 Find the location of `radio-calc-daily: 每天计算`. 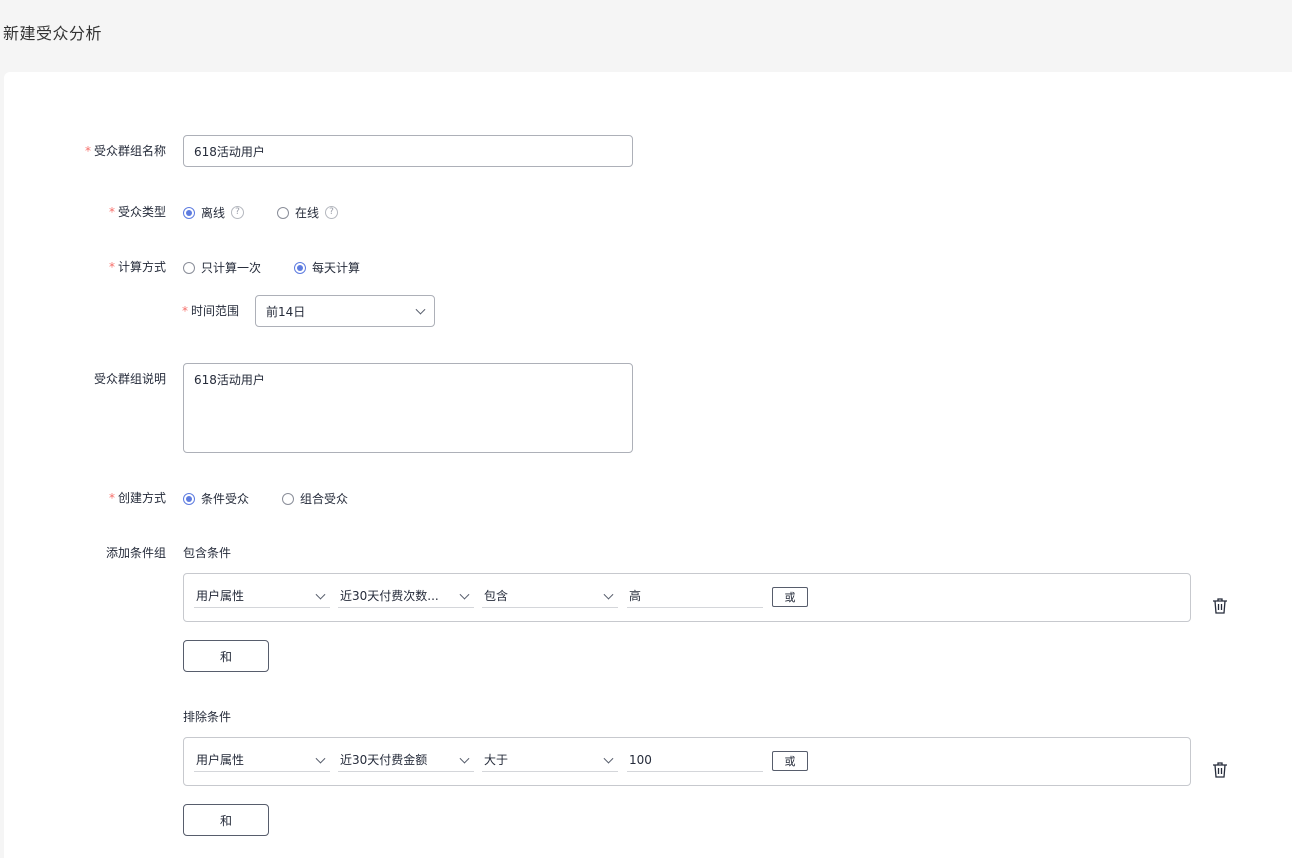

radio-calc-daily: 每天计算 is located at coordinates (327, 267).